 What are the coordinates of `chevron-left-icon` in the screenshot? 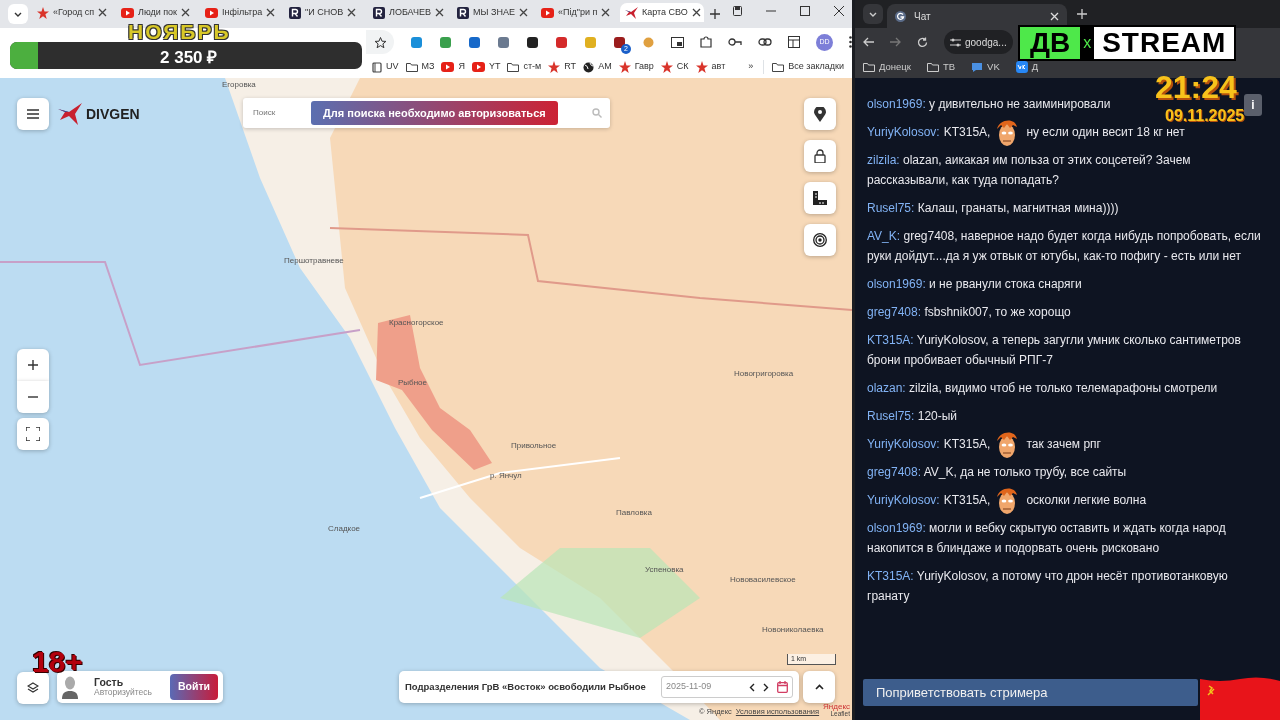 It's located at (752, 687).